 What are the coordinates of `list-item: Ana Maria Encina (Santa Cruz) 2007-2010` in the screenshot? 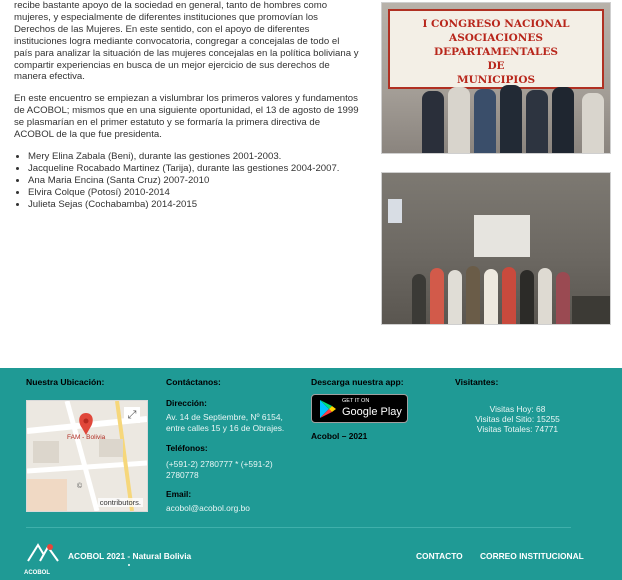 It's located at (193, 181).